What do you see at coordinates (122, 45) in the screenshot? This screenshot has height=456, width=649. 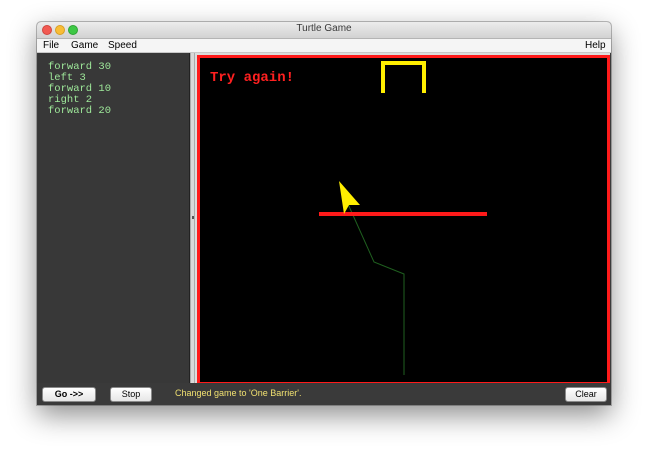 I see `menu-speed: Speed` at bounding box center [122, 45].